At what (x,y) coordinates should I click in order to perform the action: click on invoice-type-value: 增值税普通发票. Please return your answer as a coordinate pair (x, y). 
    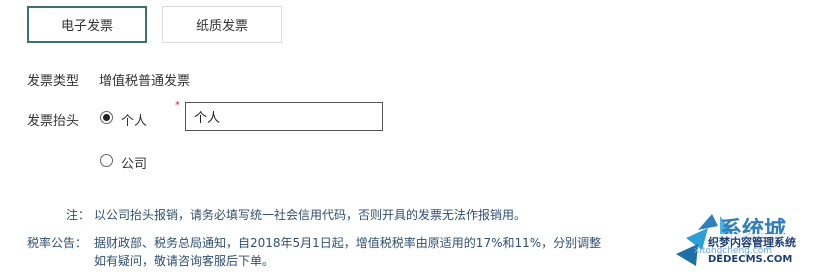
    Looking at the image, I should click on (145, 81).